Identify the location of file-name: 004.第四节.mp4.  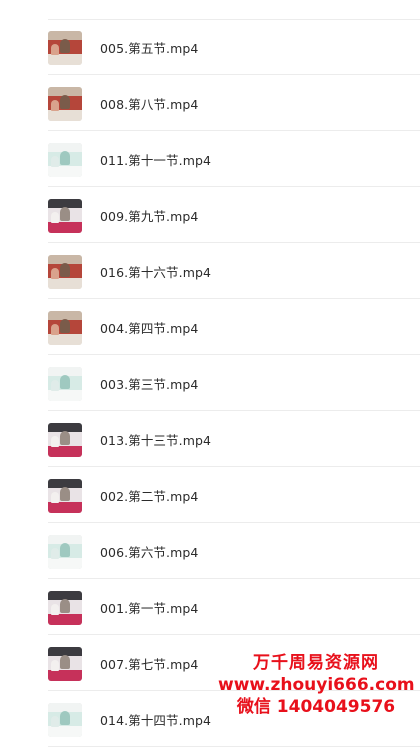
(149, 328).